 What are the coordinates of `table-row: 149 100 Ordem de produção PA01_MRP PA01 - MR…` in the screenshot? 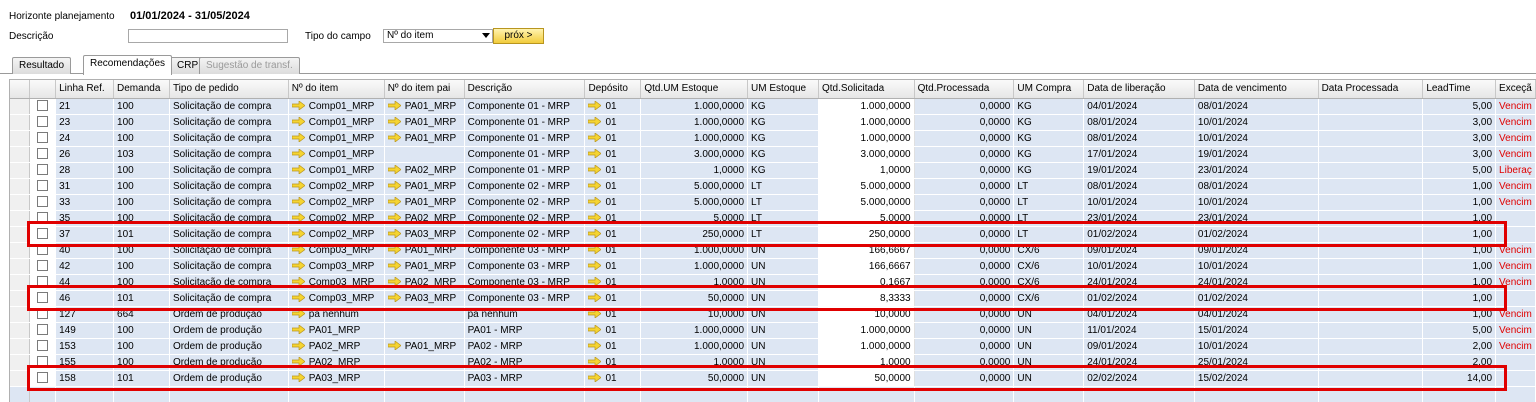 It's located at (773, 330).